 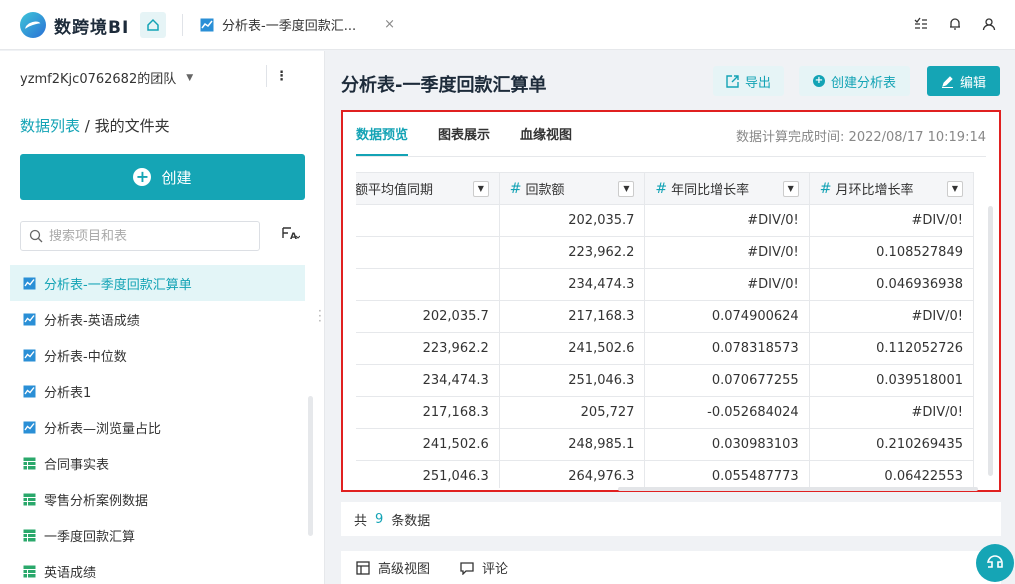 What do you see at coordinates (572, 444) in the screenshot?
I see `table-cell: 248,985.1` at bounding box center [572, 444].